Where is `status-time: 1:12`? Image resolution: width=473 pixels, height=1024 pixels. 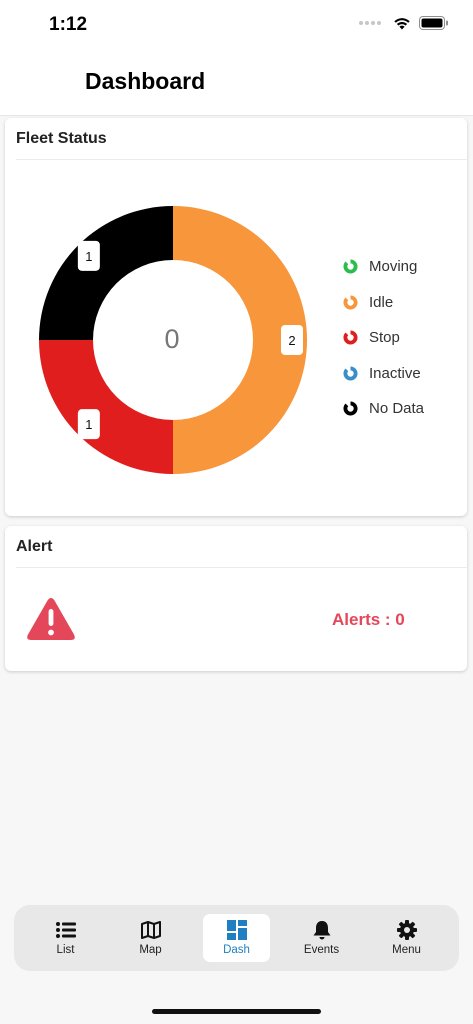
status-time: 1:12 is located at coordinates (68, 24).